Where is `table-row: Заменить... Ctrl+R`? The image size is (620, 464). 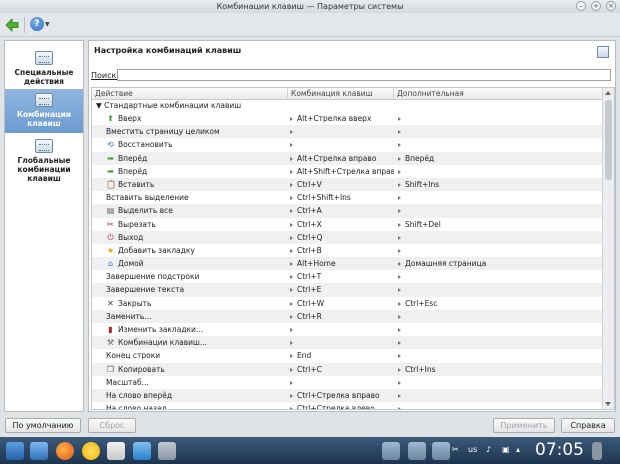
table-row: Заменить... Ctrl+R is located at coordinates (347, 316).